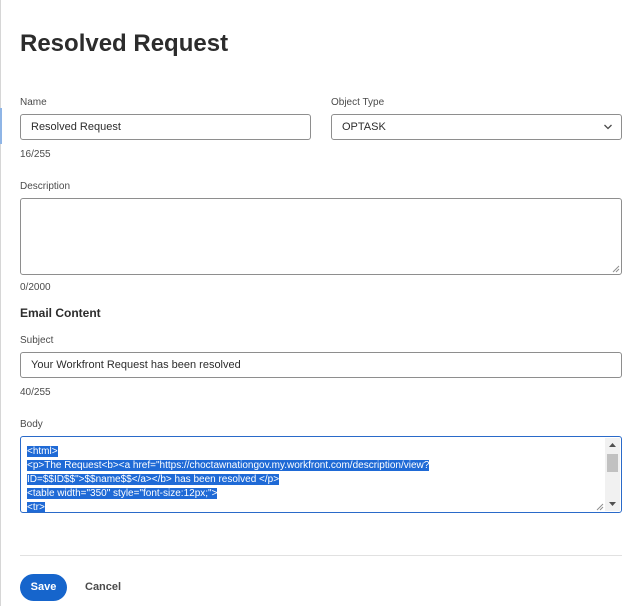 Image resolution: width=631 pixels, height=606 pixels. Describe the element at coordinates (321, 365) in the screenshot. I see `subject-input: Your Workfront Request has been resolved` at that location.